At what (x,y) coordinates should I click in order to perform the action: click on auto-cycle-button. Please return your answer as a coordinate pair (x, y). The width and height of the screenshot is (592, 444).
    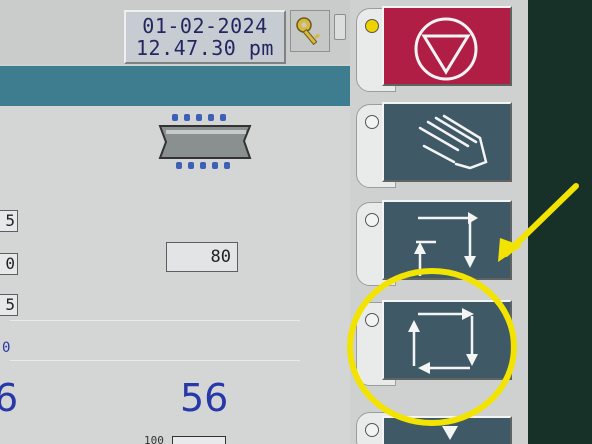
    Looking at the image, I should click on (447, 340).